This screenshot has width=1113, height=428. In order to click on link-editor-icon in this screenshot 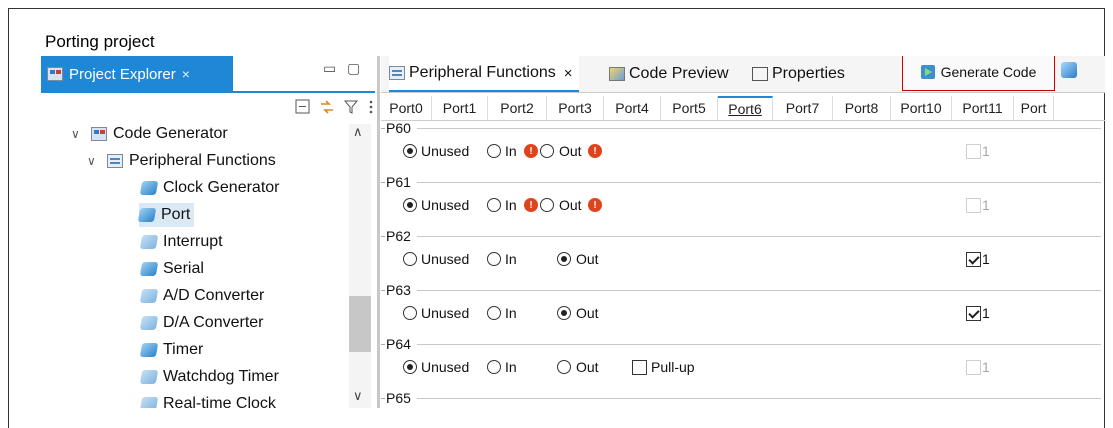, I will do `click(327, 107)`.